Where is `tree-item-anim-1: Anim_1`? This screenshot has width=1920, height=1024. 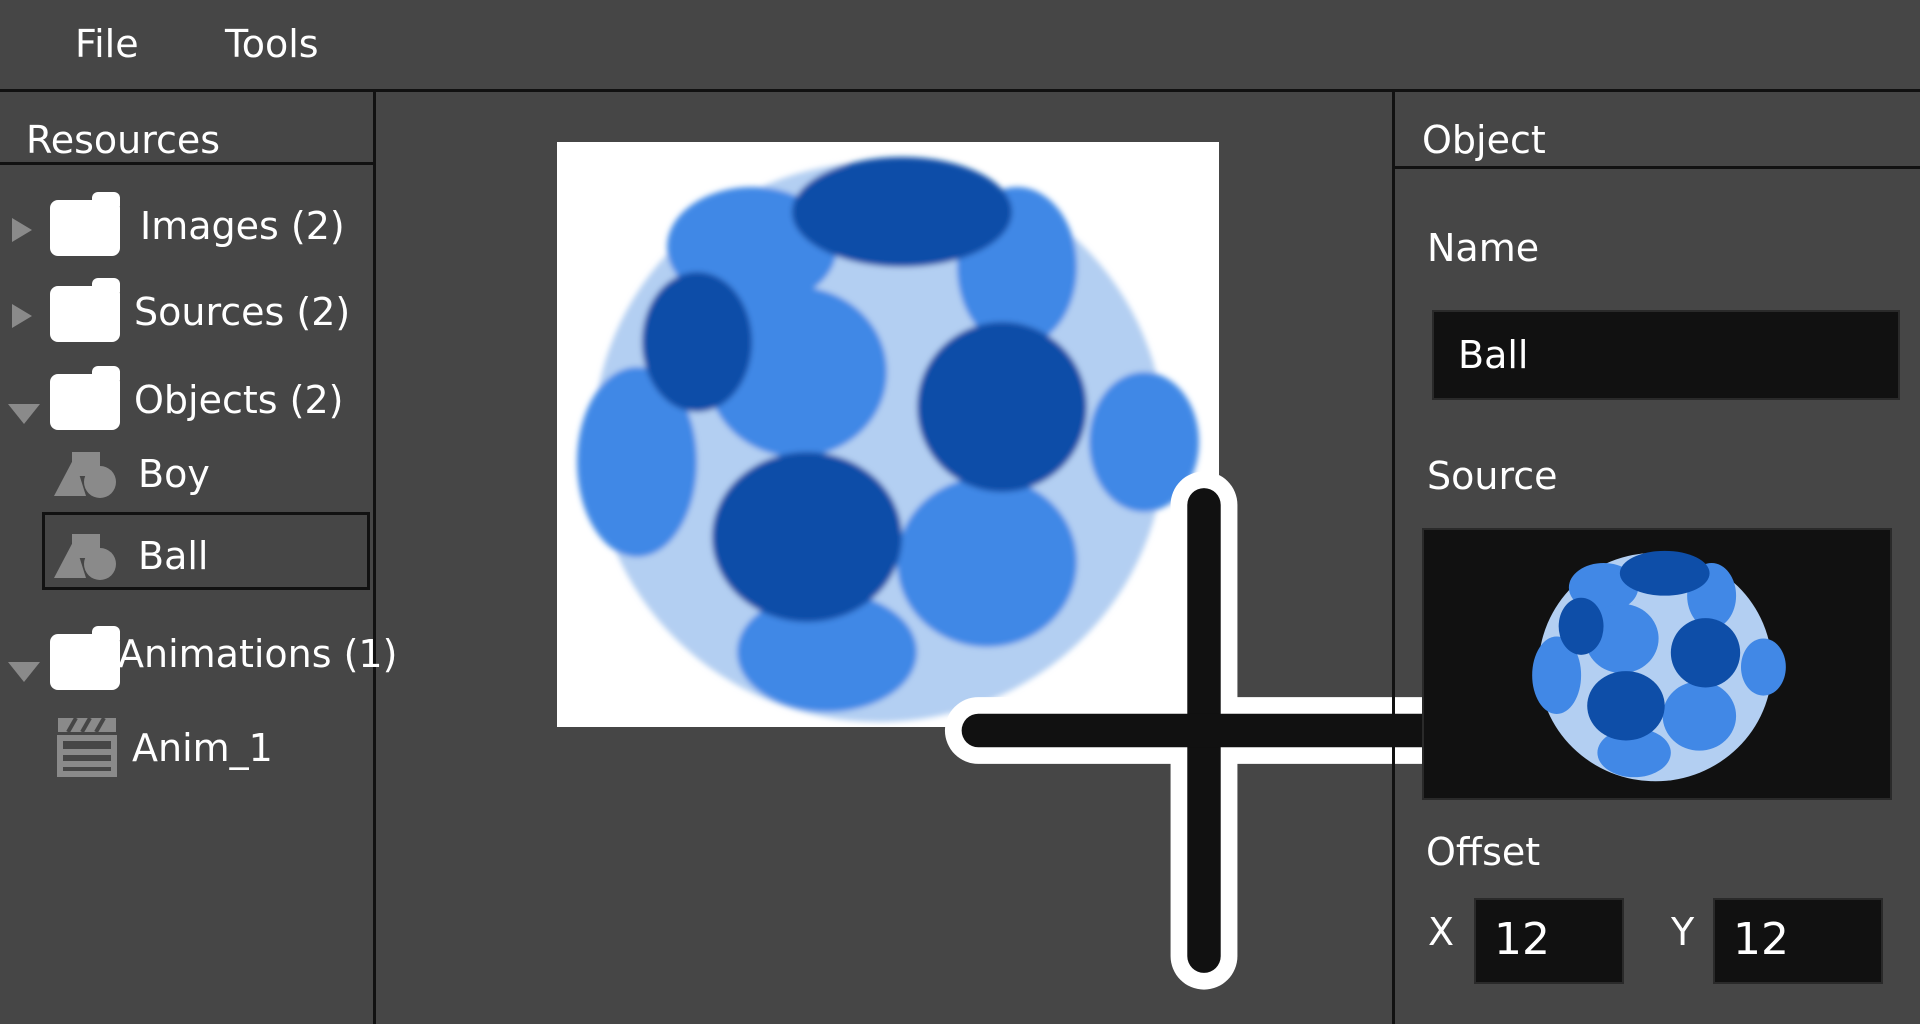 tree-item-anim-1: Anim_1 is located at coordinates (185, 751).